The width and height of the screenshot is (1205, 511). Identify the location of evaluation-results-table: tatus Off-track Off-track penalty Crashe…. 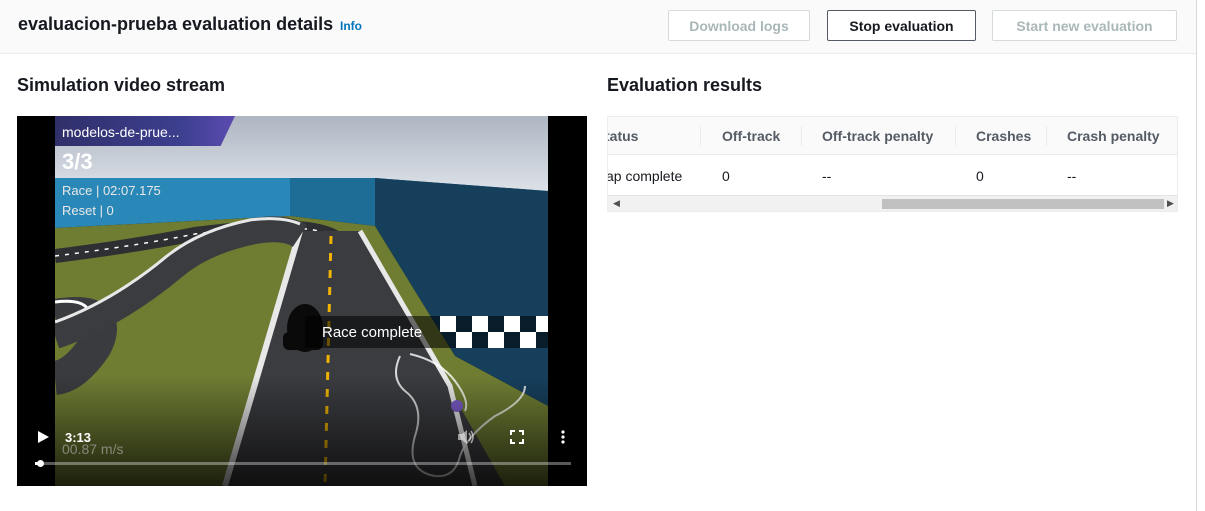
(892, 164).